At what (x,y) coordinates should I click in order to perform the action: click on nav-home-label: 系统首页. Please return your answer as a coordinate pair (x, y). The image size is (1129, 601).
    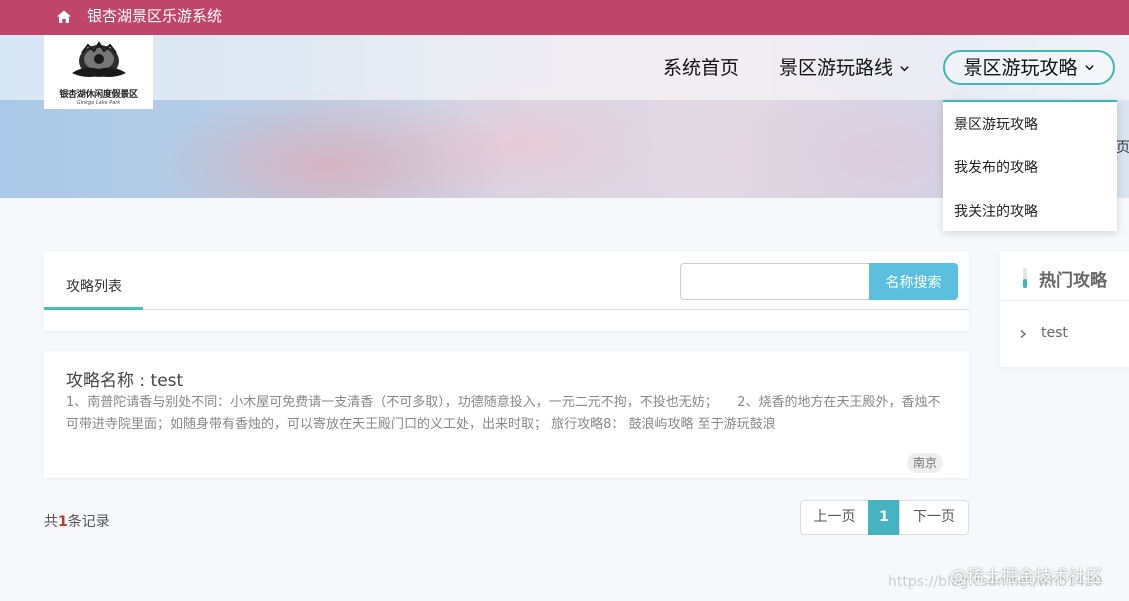
    Looking at the image, I should click on (701, 68).